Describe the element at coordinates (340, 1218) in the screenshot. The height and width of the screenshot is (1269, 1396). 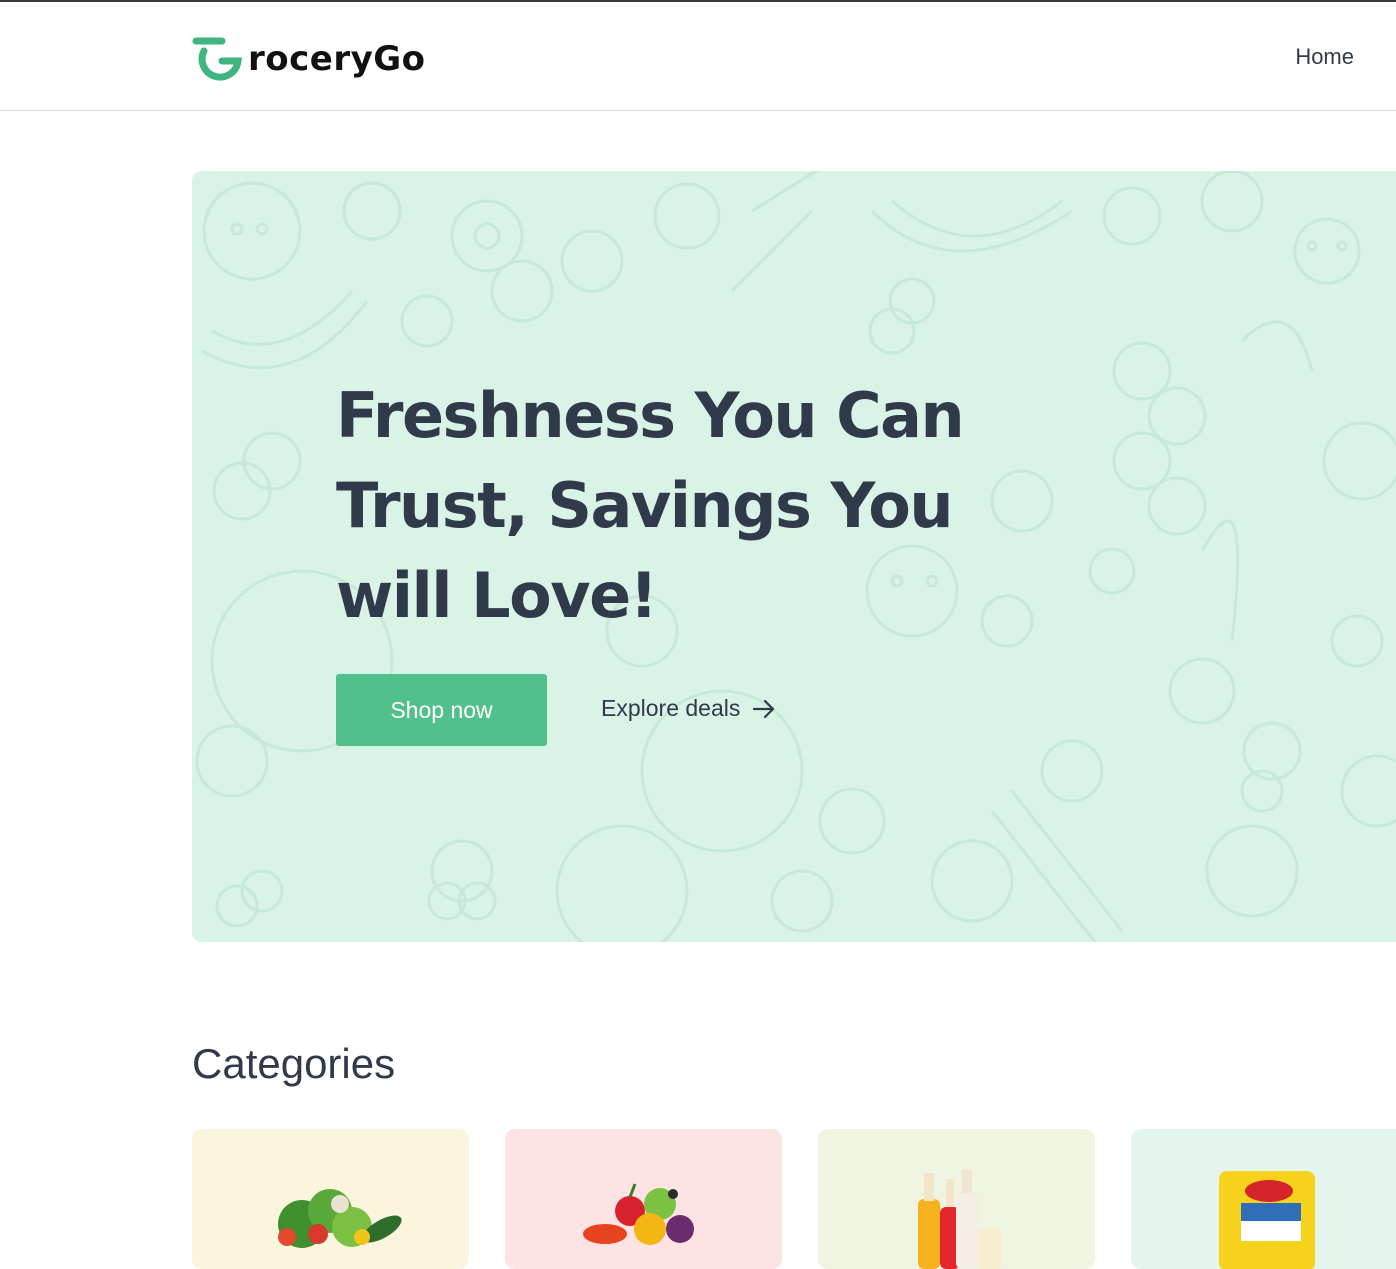
I see `vegetables-image` at that location.